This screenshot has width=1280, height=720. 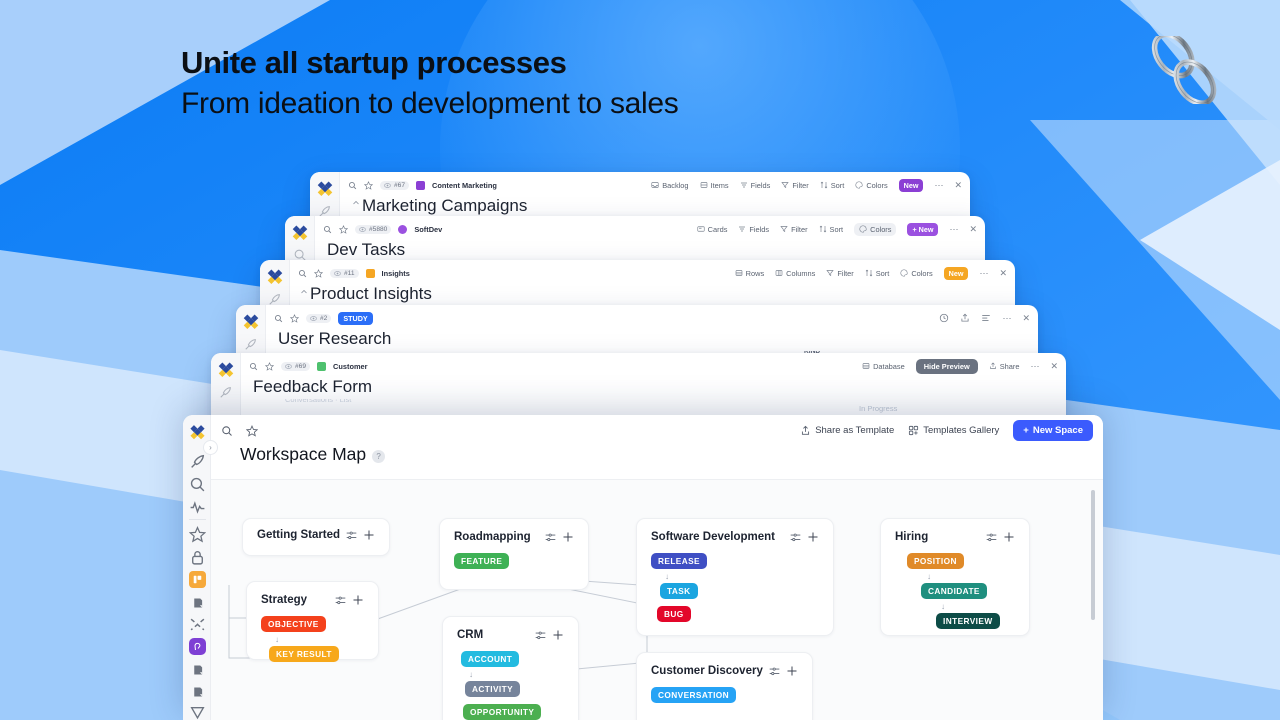 I want to click on new-button: New, so click(x=911, y=185).